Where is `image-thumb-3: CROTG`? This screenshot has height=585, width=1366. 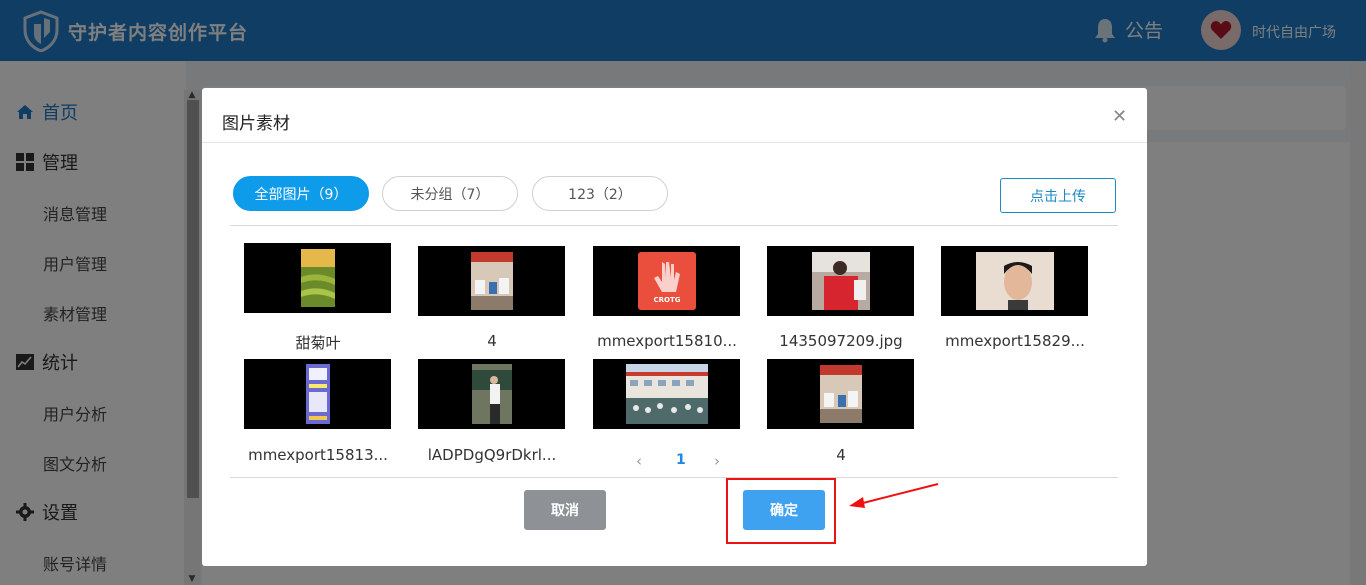 image-thumb-3: CROTG is located at coordinates (666, 281).